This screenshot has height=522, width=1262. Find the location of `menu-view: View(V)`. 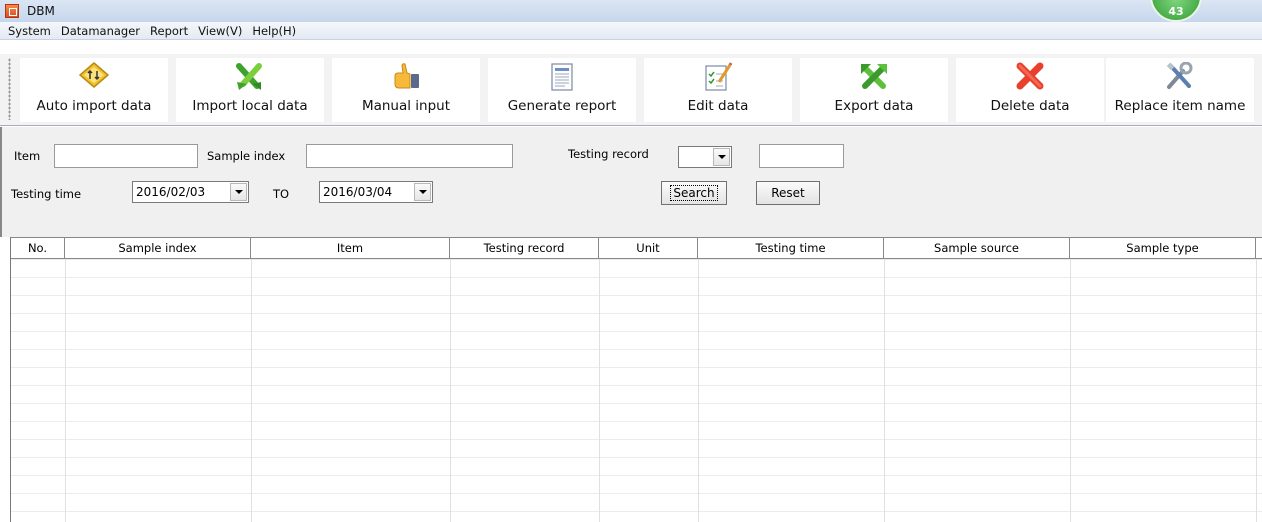

menu-view: View(V) is located at coordinates (220, 31).